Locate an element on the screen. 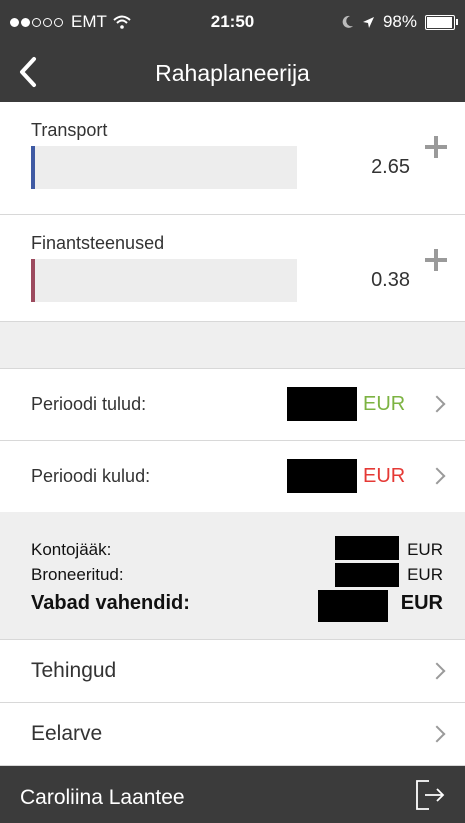 Image resolution: width=465 pixels, height=823 pixels. status-bar: EMT 21:50 98% is located at coordinates (232, 21).